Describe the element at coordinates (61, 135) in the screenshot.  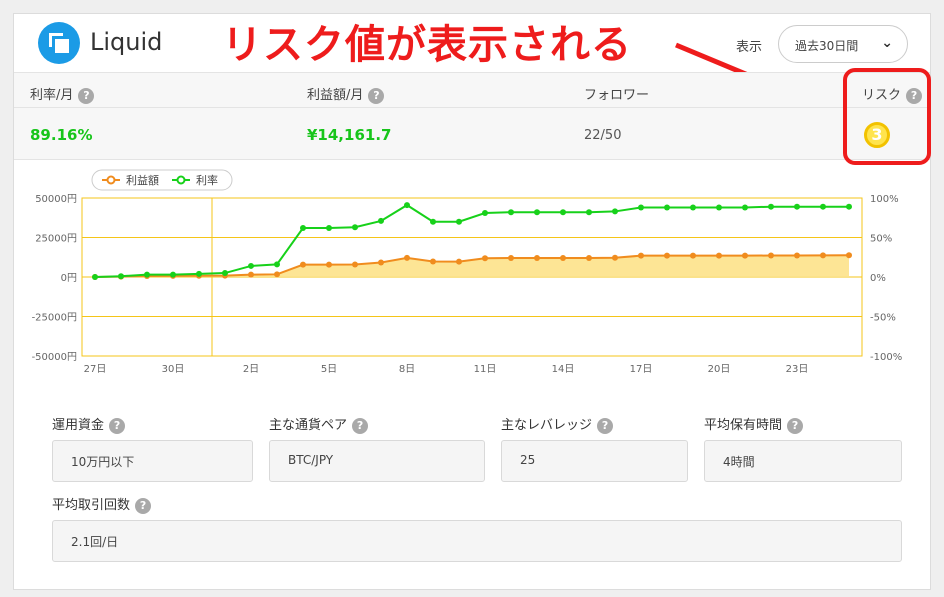
I see `rate-value: 89.16%` at that location.